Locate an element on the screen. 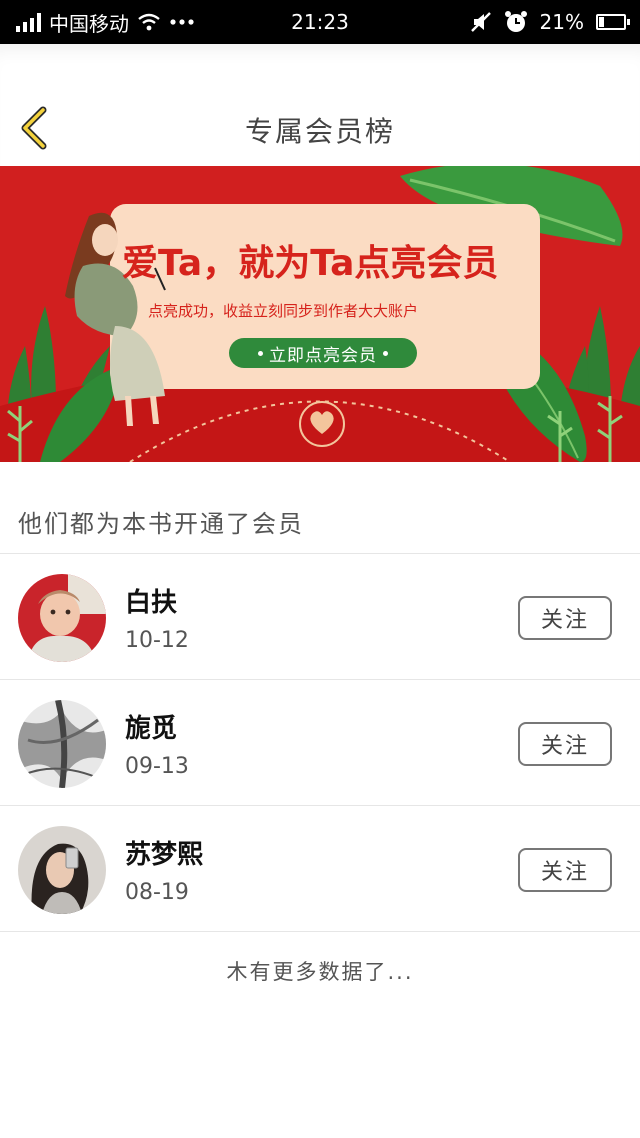  mute-icon is located at coordinates (480, 22).